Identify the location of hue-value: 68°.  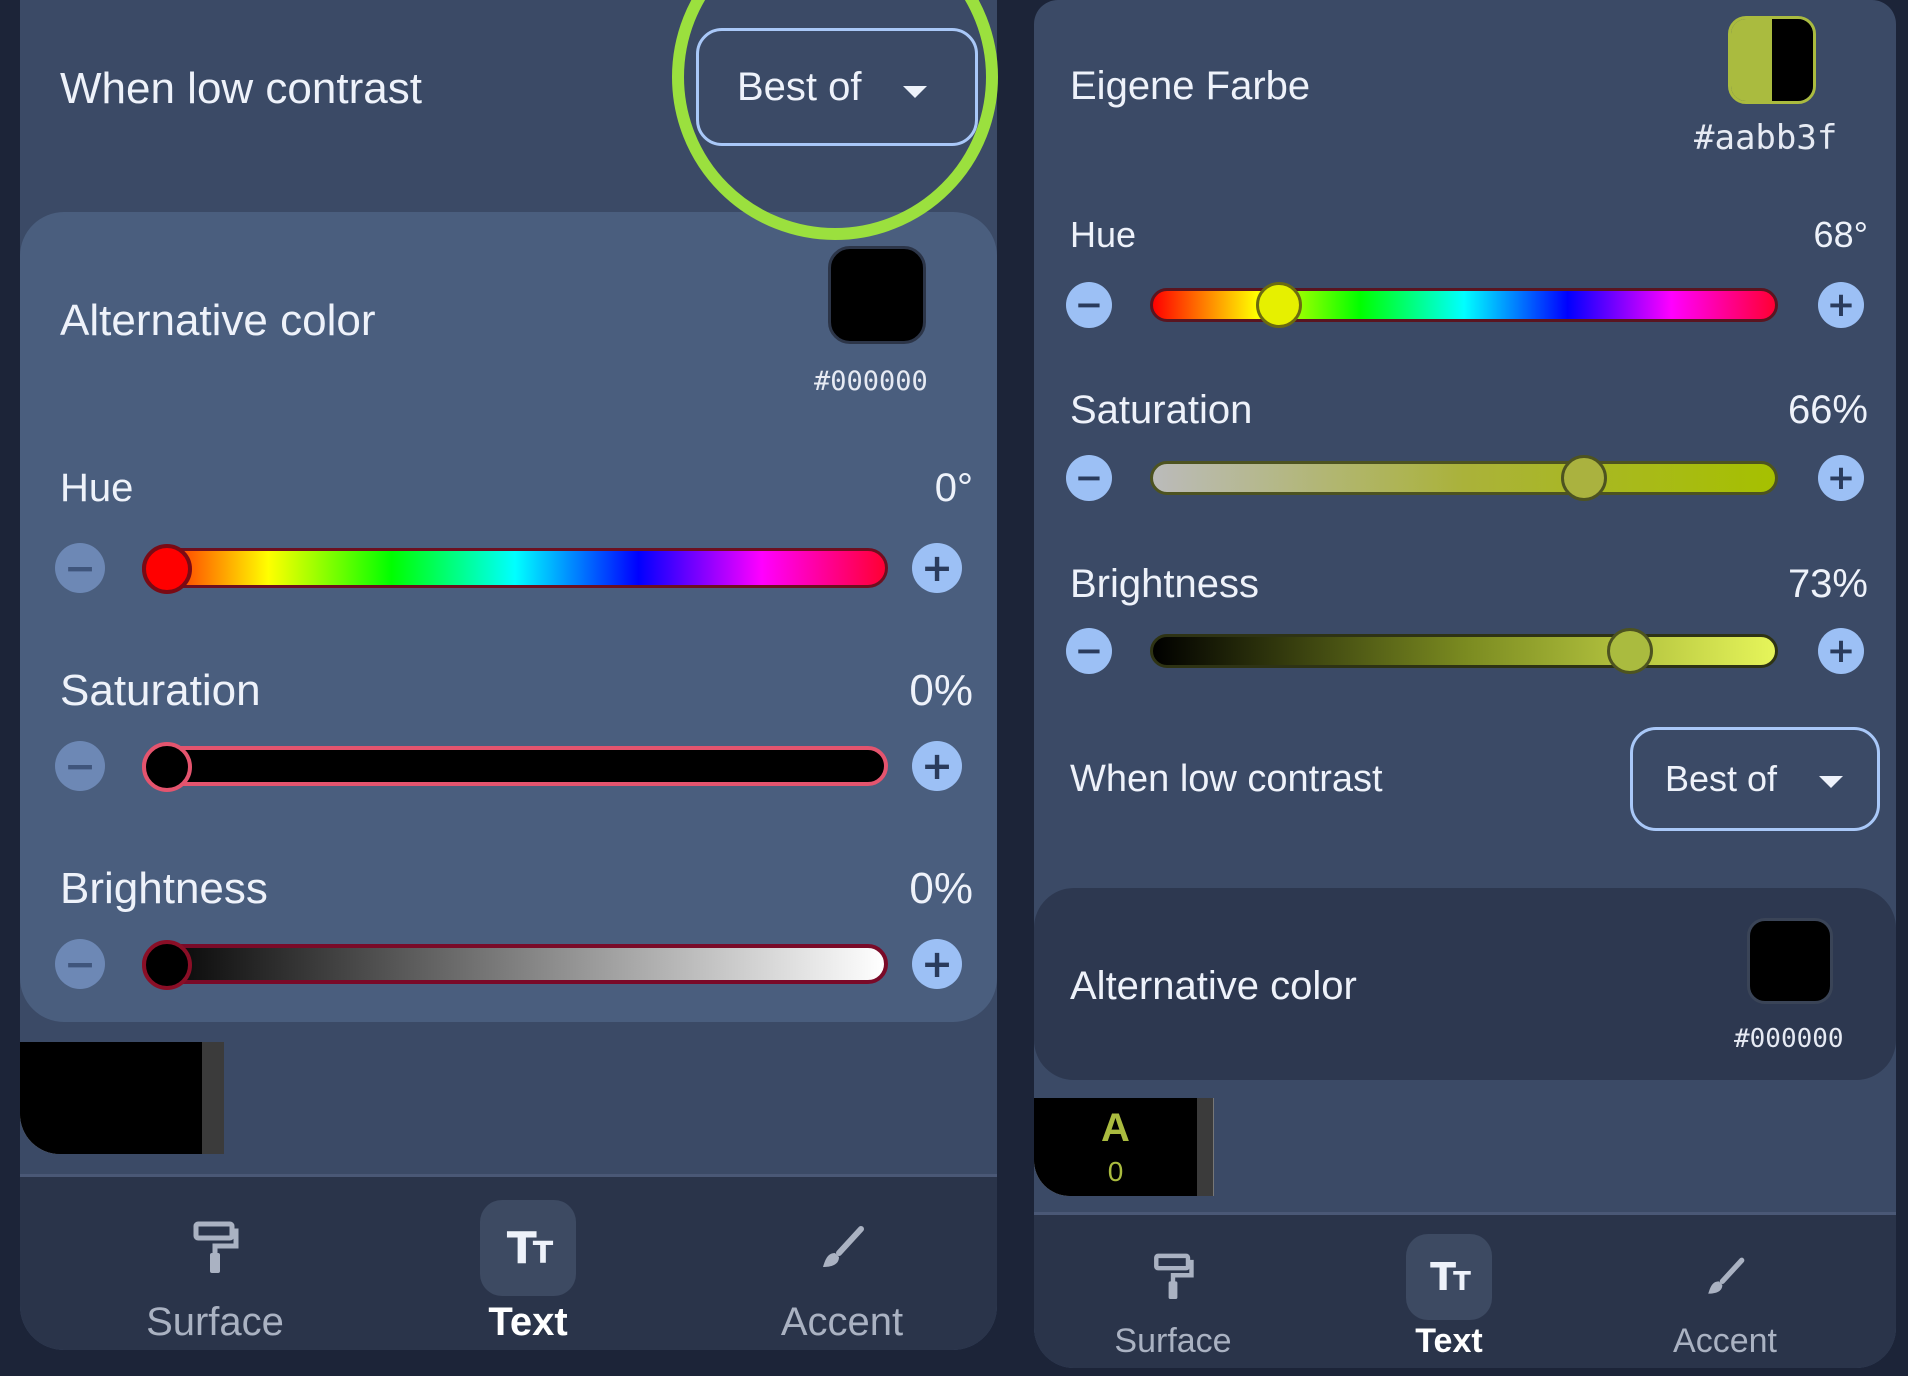
(1840, 234).